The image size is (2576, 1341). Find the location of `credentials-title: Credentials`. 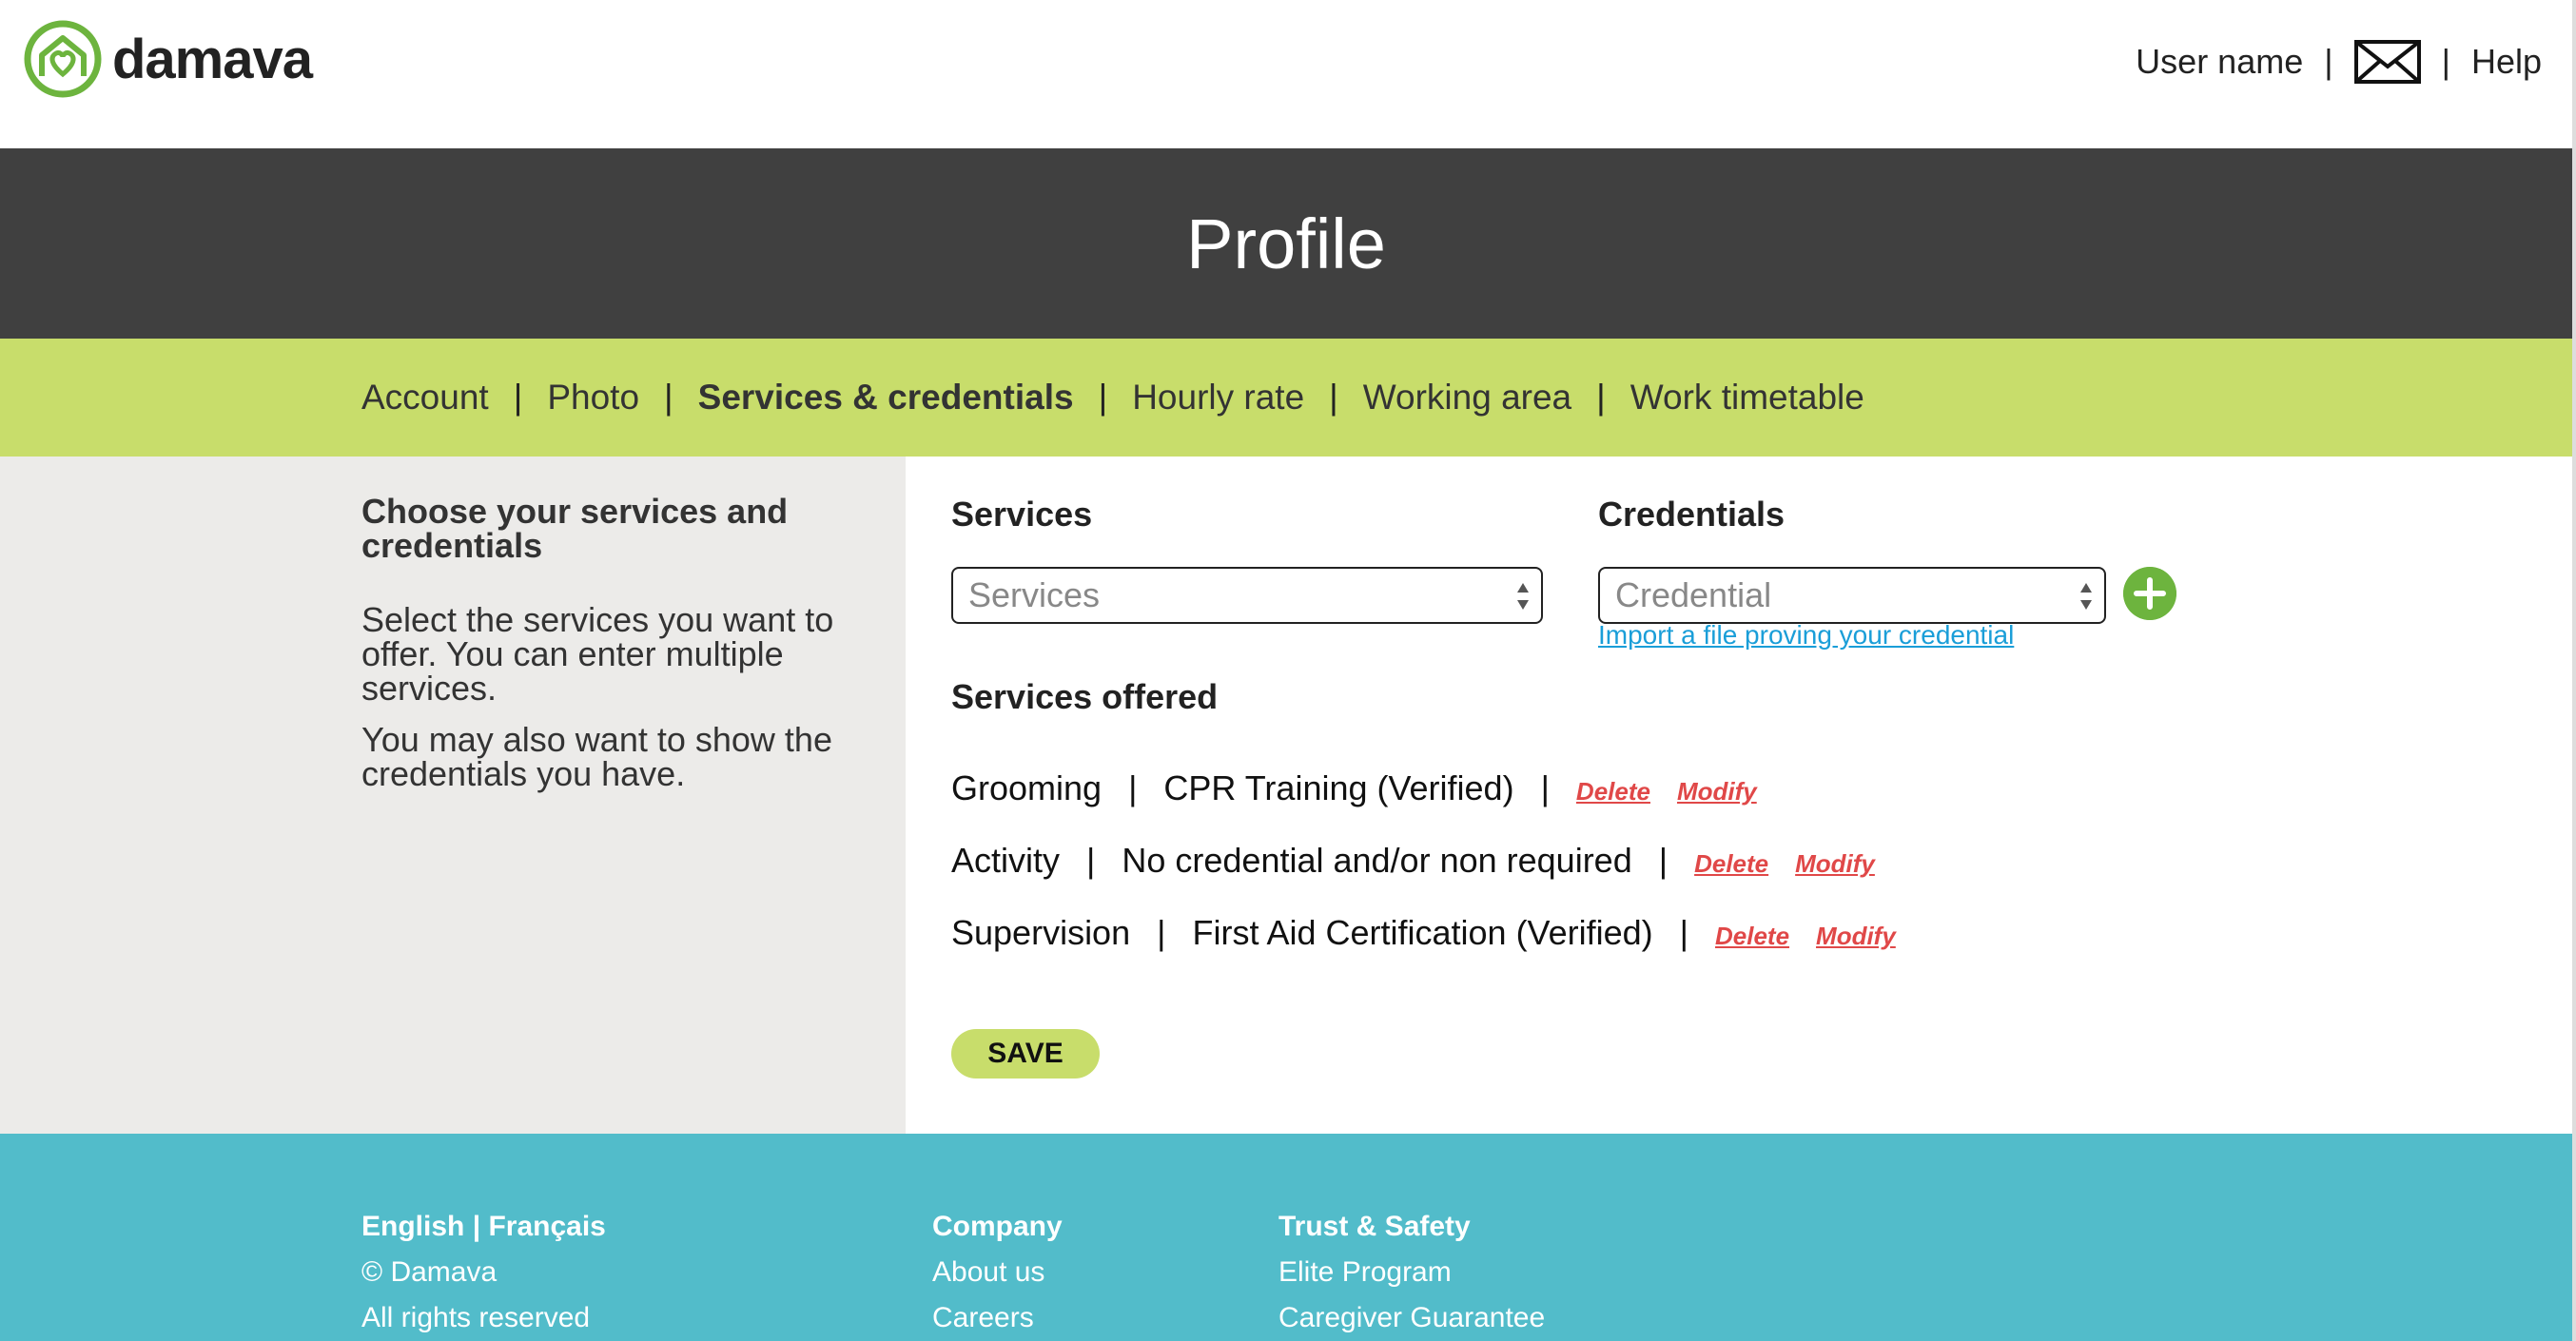

credentials-title: Credentials is located at coordinates (1692, 514).